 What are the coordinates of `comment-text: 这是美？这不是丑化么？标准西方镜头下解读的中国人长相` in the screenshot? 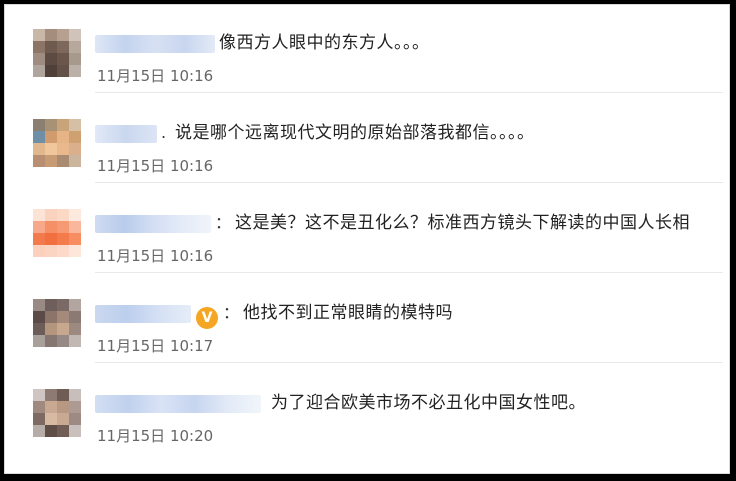 It's located at (462, 223).